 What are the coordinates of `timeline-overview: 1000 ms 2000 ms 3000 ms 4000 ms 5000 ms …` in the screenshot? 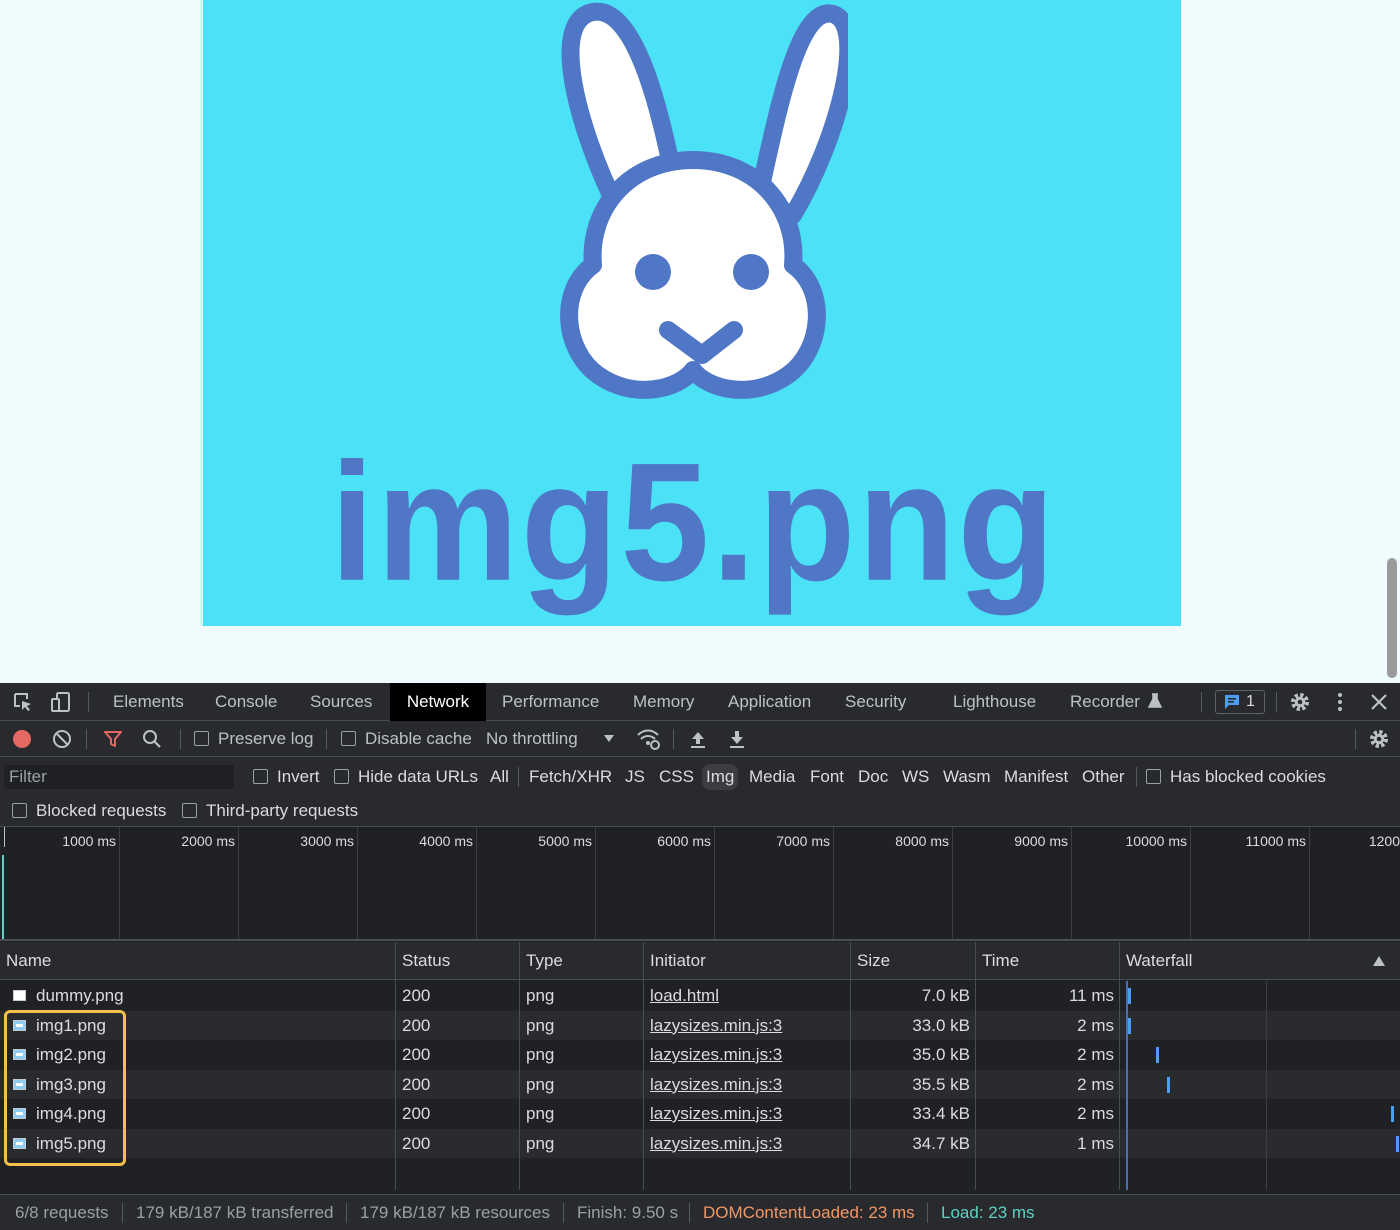 It's located at (700, 884).